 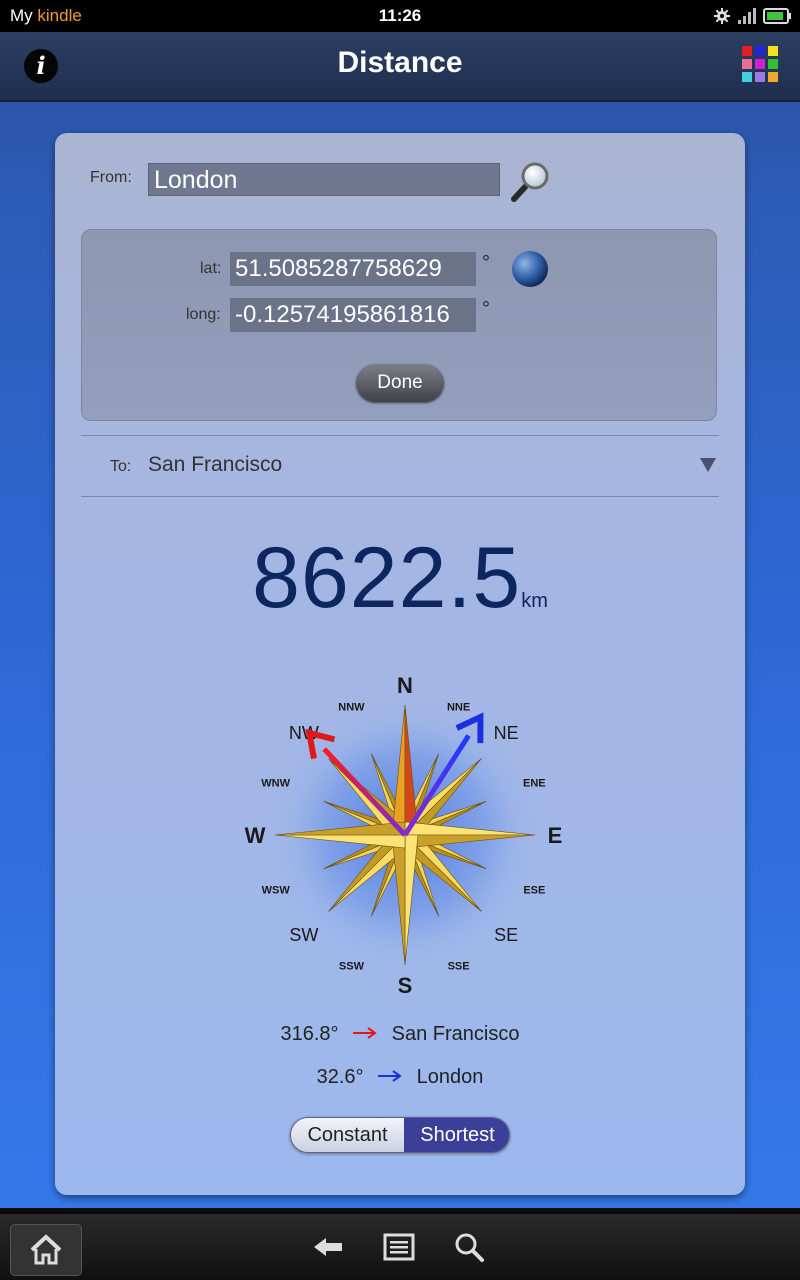 What do you see at coordinates (276, 891) in the screenshot?
I see `compass-label-wsw: WSW` at bounding box center [276, 891].